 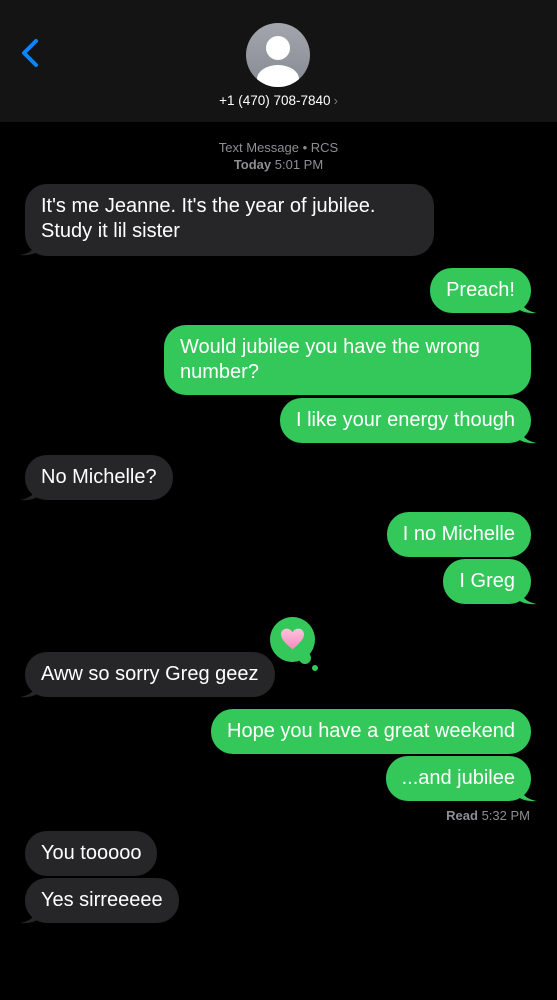 I want to click on person-icon, so click(x=278, y=61).